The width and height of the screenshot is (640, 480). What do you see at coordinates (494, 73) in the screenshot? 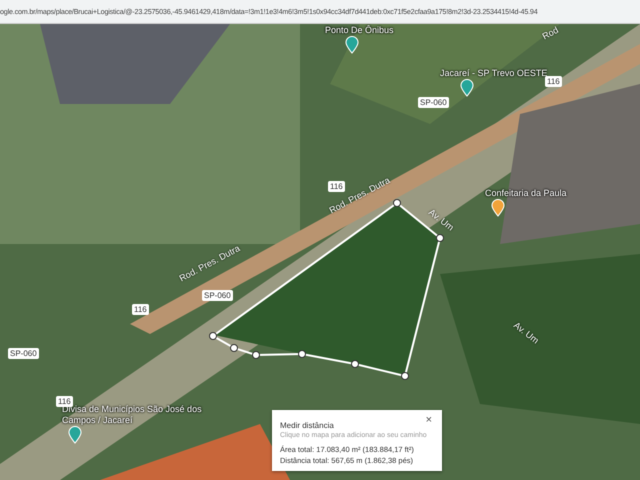
I see `place-label: Jacareí - SP Trevo OESTE` at bounding box center [494, 73].